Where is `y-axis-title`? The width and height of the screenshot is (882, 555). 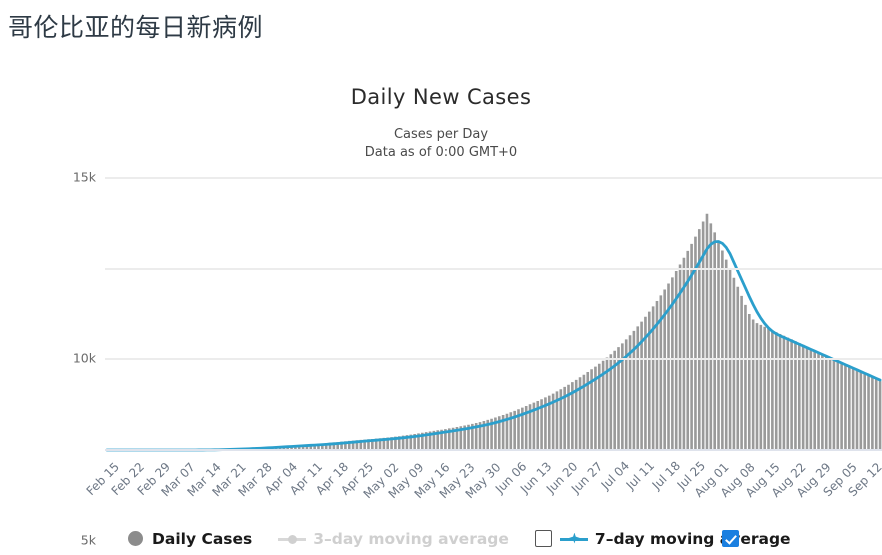
y-axis-title is located at coordinates (40, 314).